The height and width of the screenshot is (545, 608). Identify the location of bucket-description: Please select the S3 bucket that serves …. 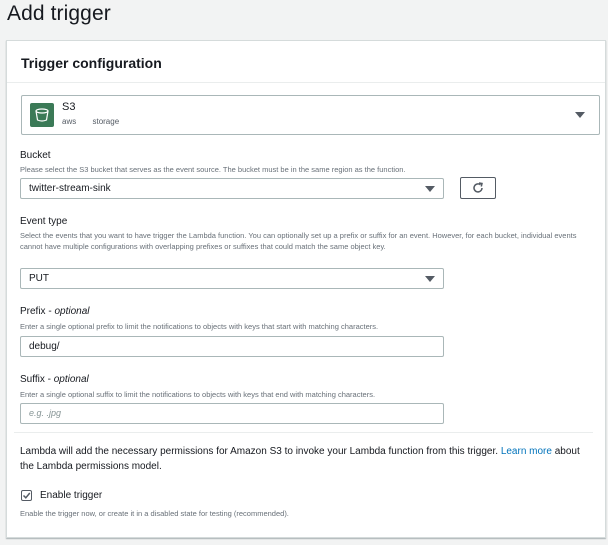
(213, 169).